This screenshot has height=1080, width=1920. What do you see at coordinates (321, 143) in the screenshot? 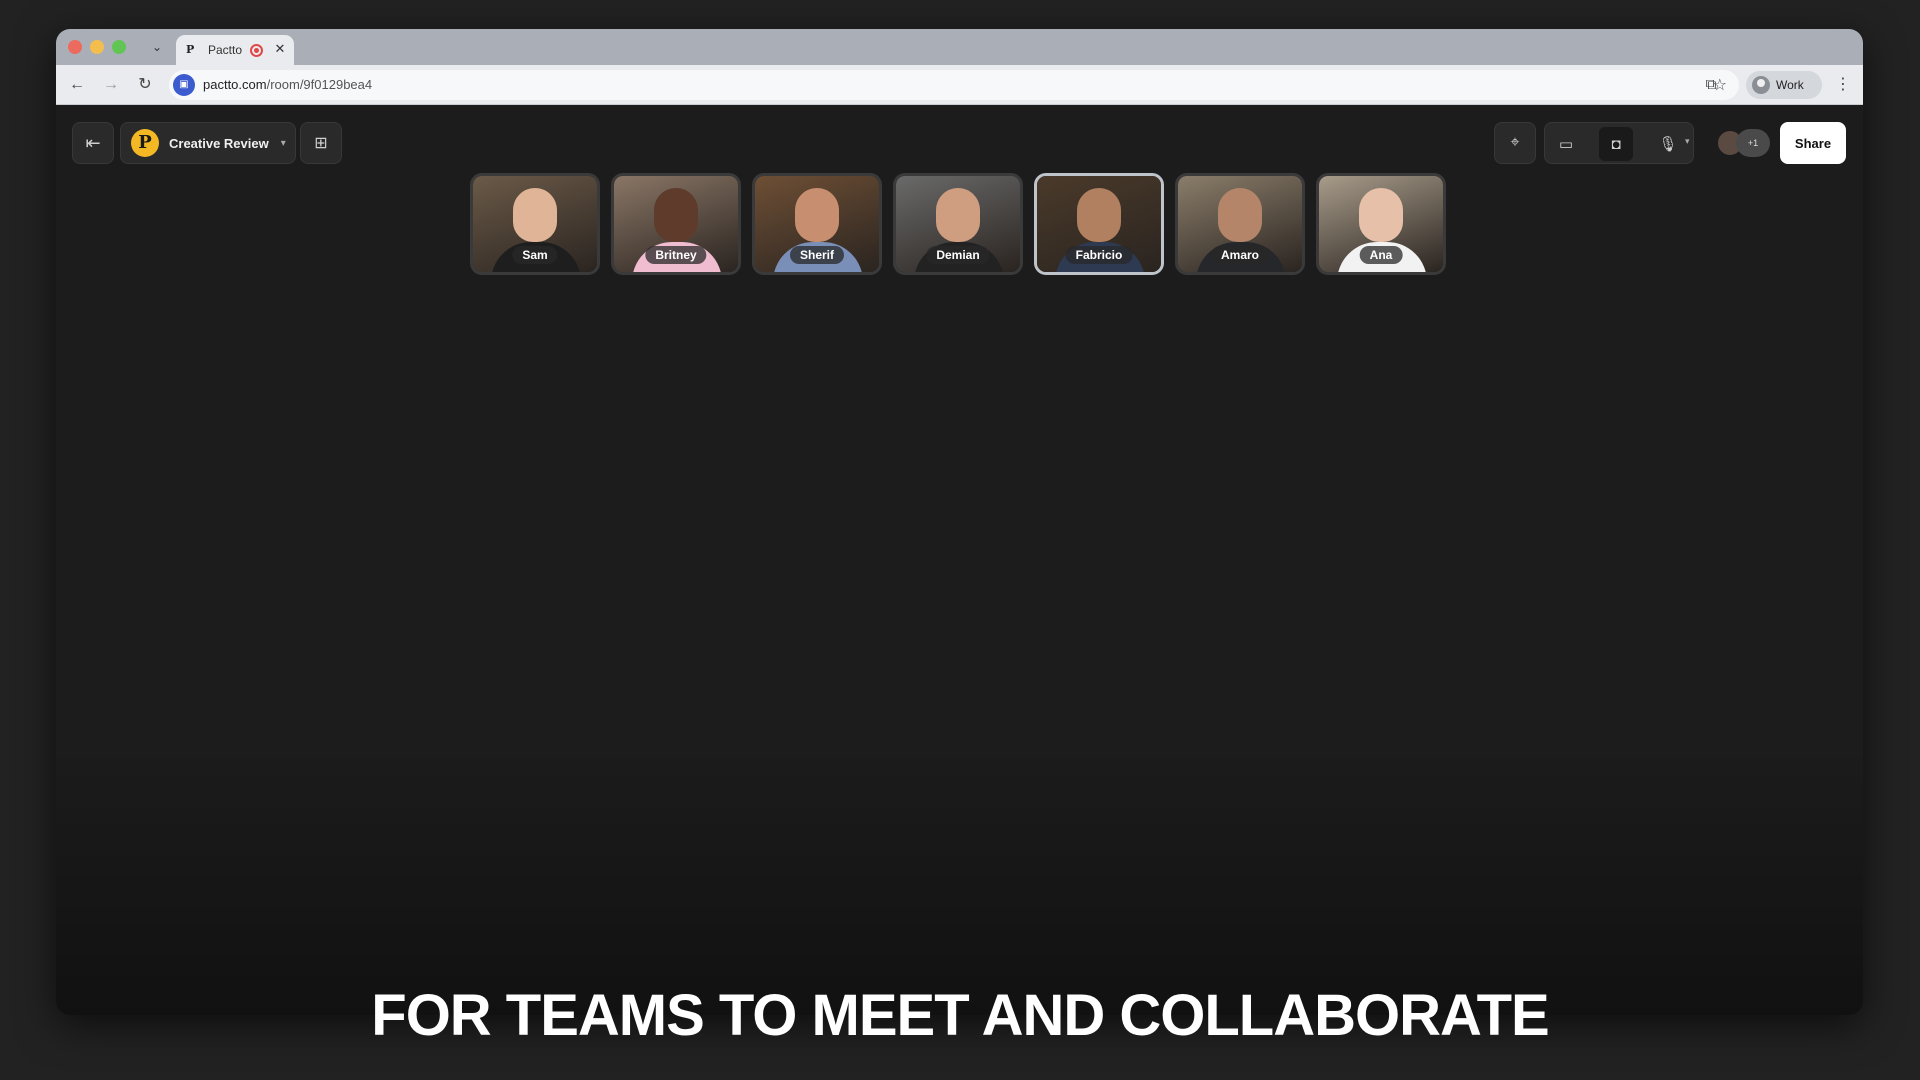
I see `layout-grid-icon: ⊞` at bounding box center [321, 143].